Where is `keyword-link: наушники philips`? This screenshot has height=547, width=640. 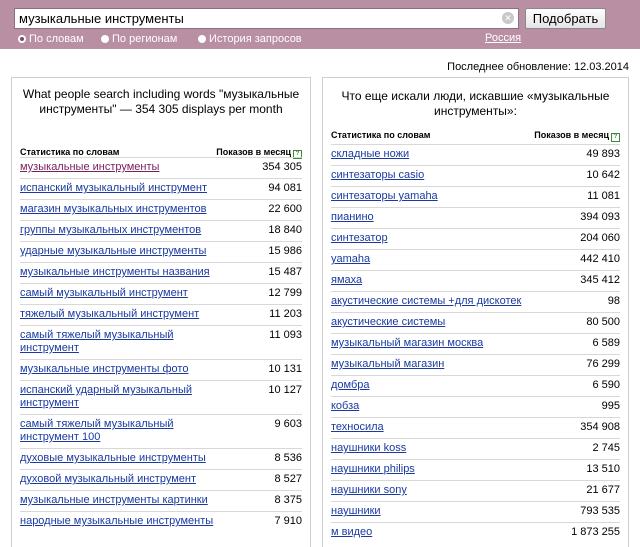 keyword-link: наушники philips is located at coordinates (431, 469).